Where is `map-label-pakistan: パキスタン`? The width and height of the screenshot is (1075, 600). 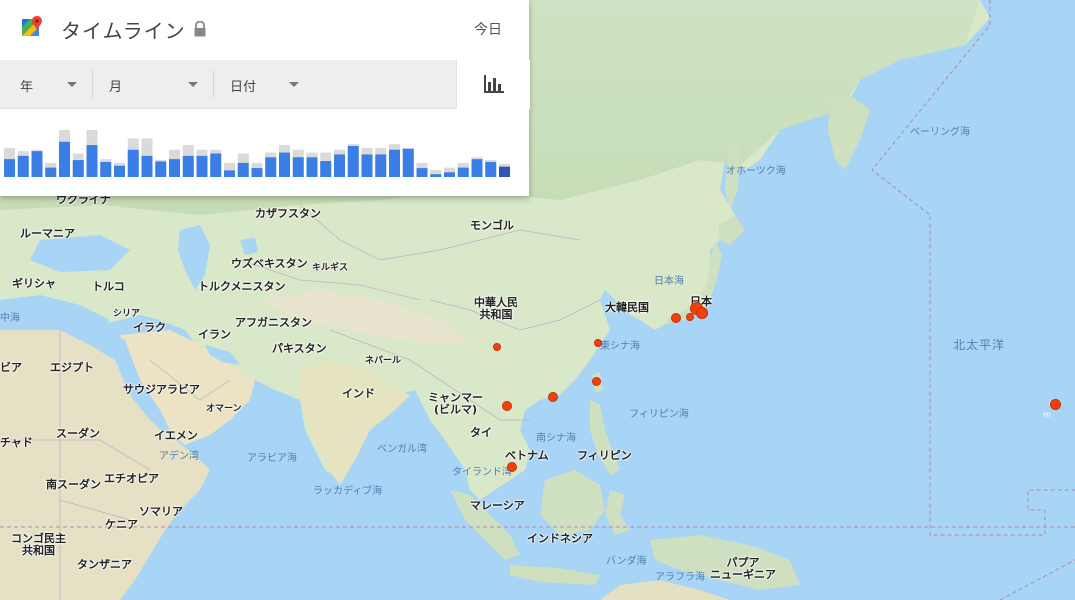 map-label-pakistan: パキスタン is located at coordinates (299, 348).